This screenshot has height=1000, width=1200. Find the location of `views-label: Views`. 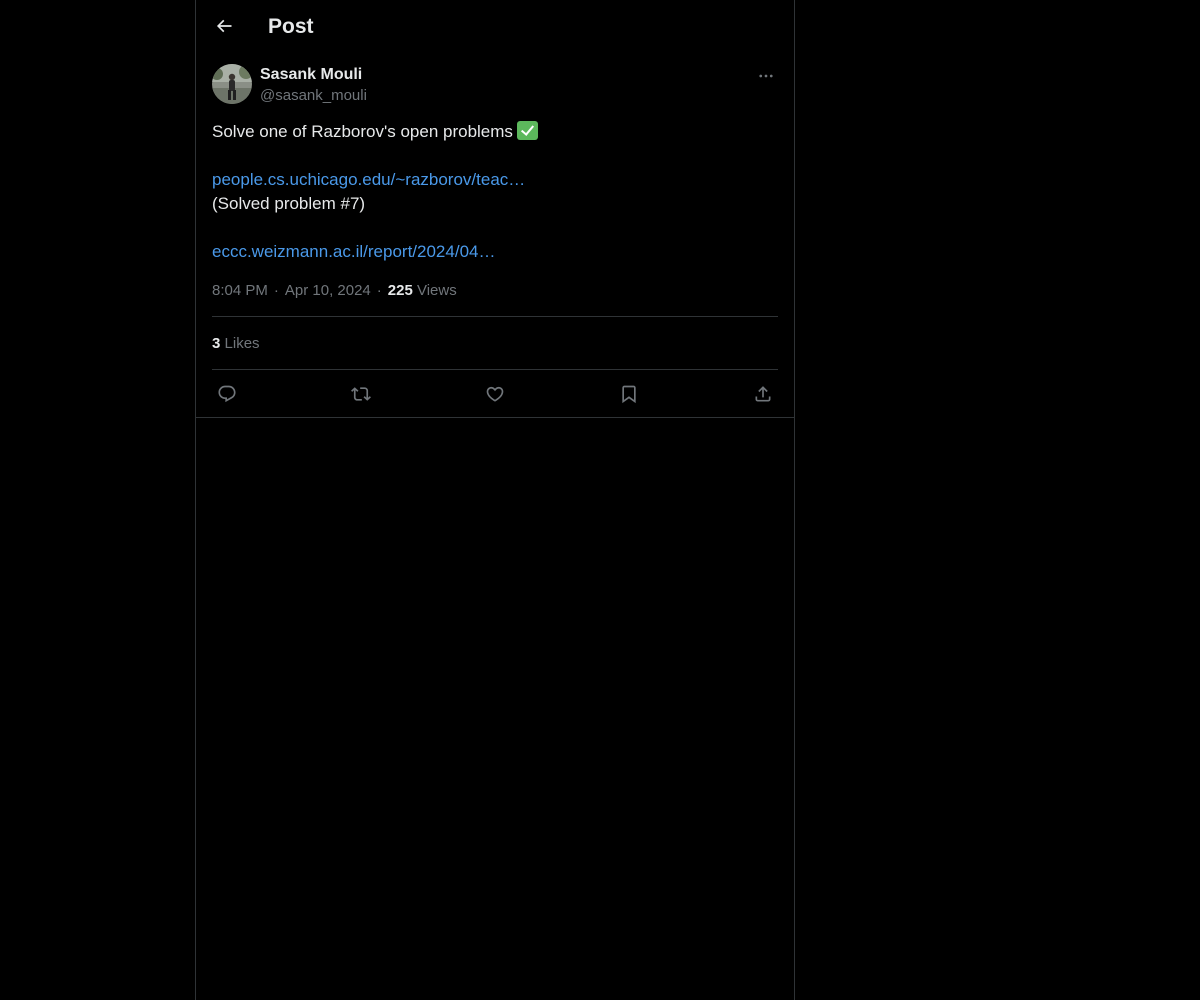

views-label: Views is located at coordinates (436, 290).